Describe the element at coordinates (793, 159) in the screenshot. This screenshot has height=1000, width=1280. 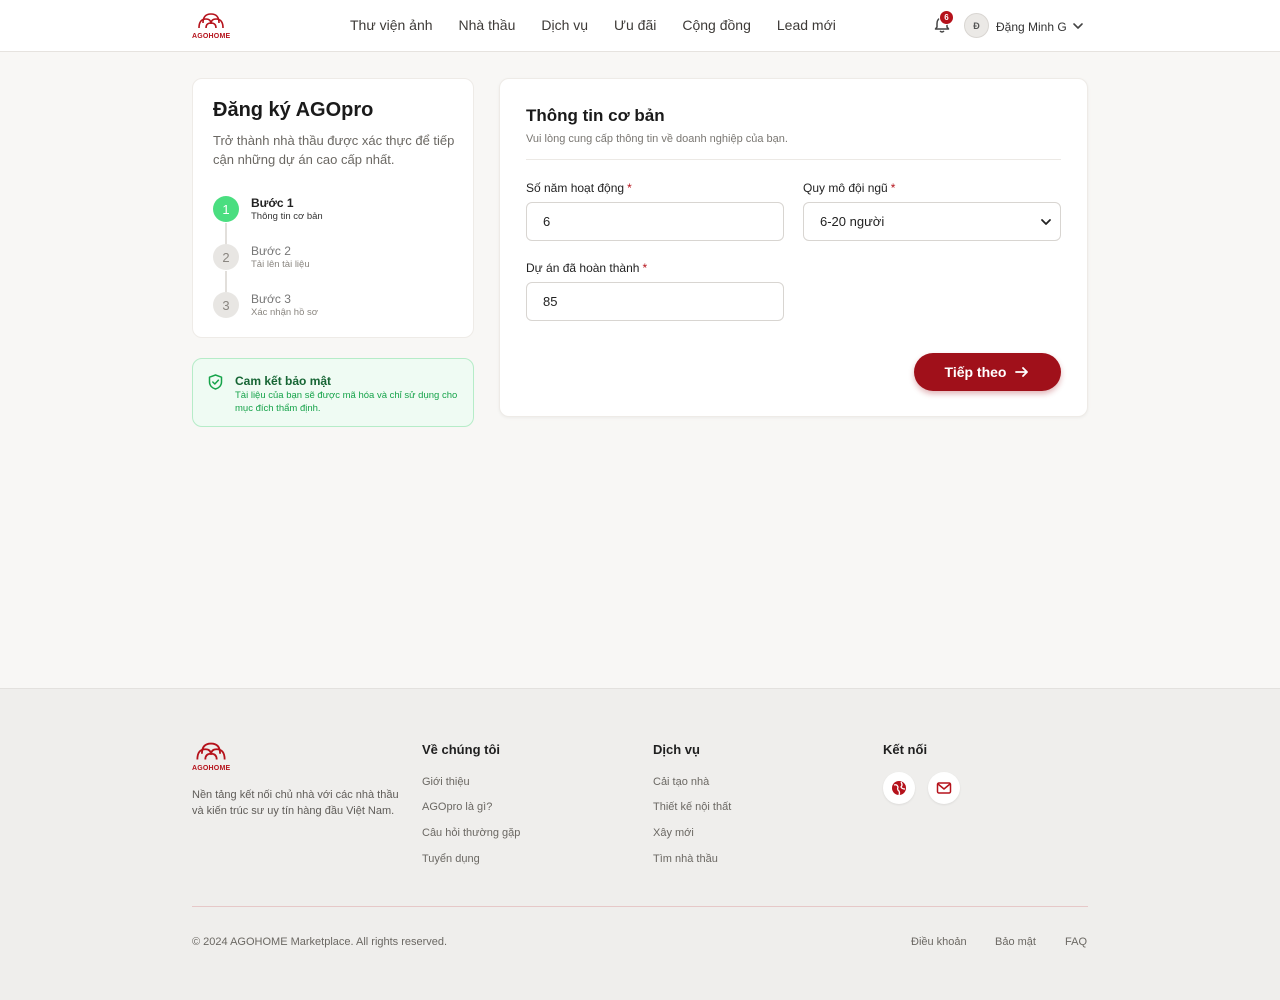
I see `form-divider` at that location.